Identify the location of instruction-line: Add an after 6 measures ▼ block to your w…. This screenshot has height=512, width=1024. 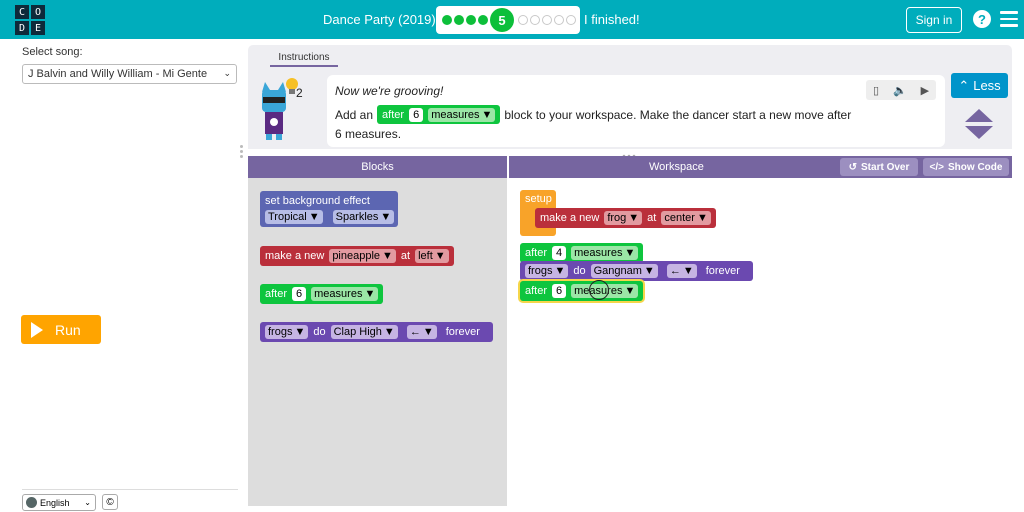
(593, 114).